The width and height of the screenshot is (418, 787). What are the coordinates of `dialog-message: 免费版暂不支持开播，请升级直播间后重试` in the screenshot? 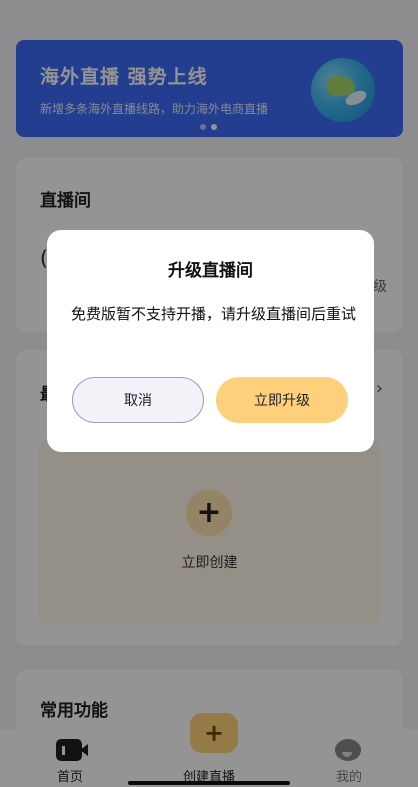 It's located at (214, 314).